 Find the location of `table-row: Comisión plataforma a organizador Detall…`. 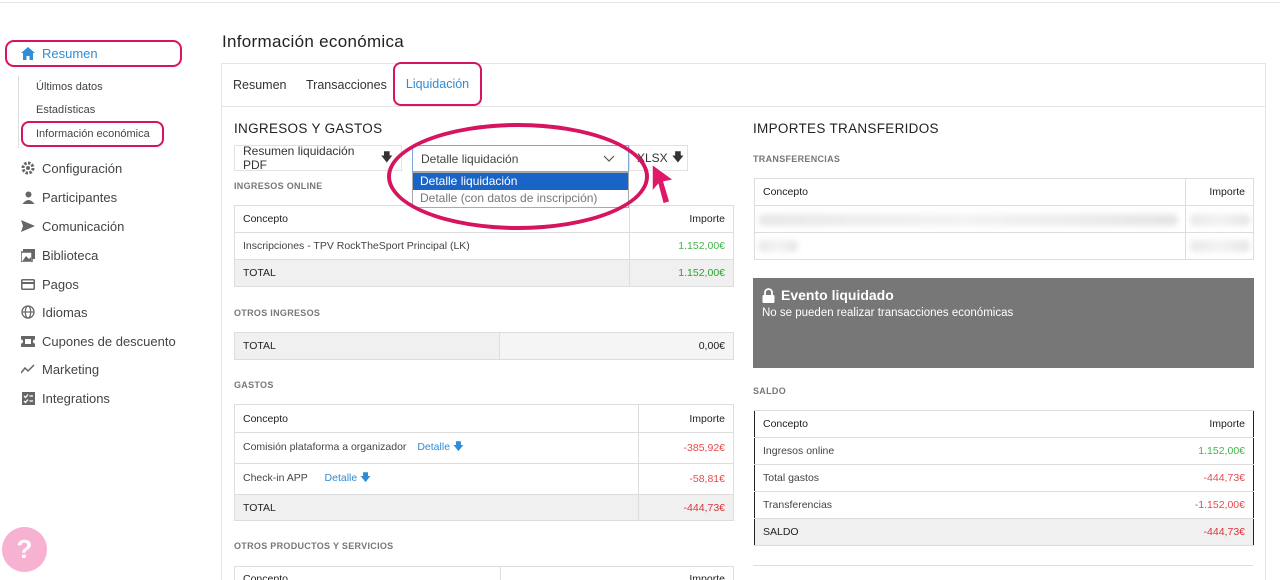

table-row: Comisión plataforma a organizador Detall… is located at coordinates (484, 448).